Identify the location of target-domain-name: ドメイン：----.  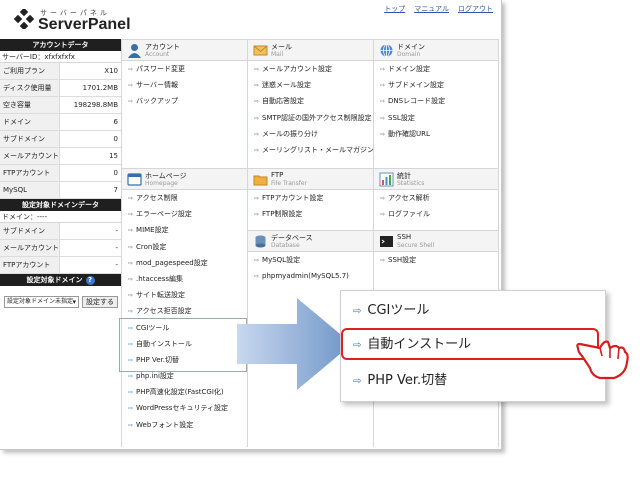
(60, 217).